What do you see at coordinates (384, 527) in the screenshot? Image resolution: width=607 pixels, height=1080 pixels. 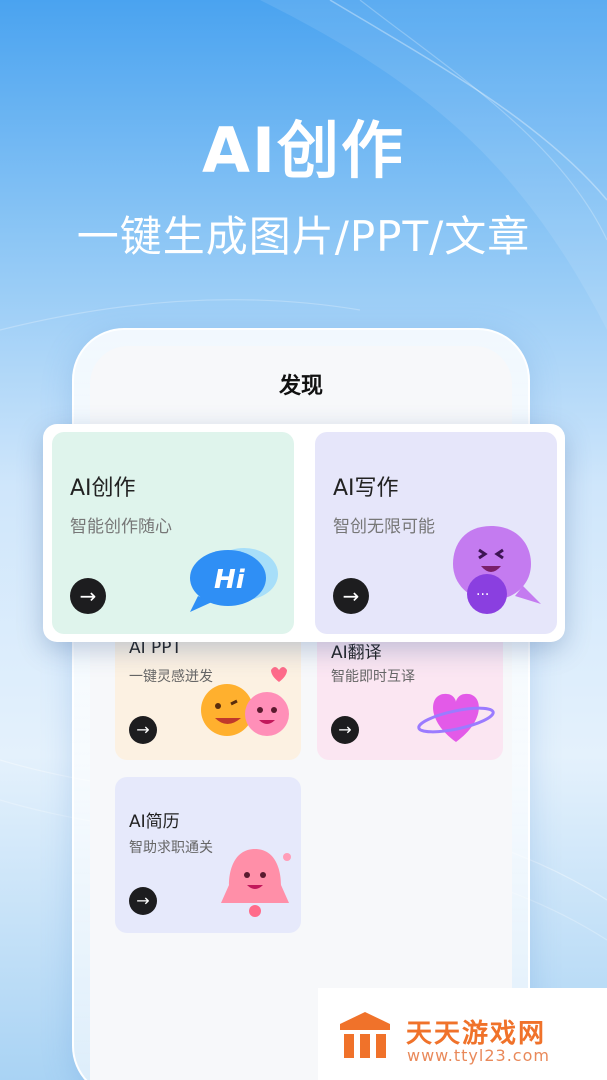 I see `card-subtitle: 智创无限可能` at bounding box center [384, 527].